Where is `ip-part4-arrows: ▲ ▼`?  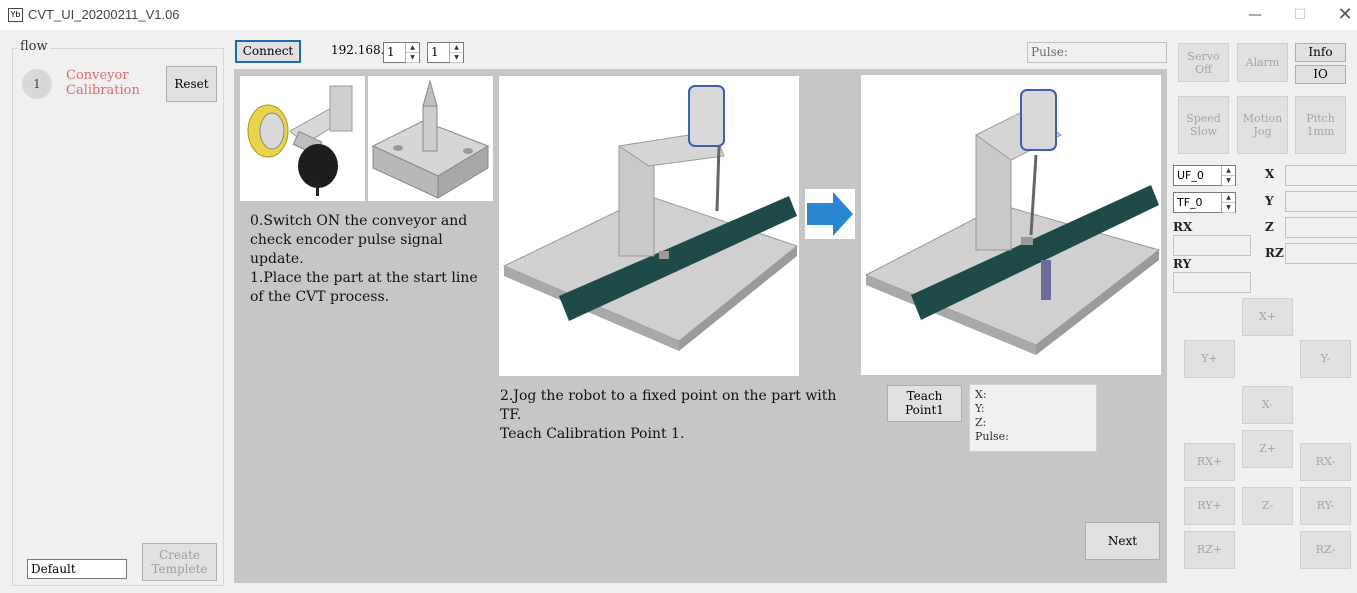
ip-part4-arrows: ▲ ▼ is located at coordinates (456, 53).